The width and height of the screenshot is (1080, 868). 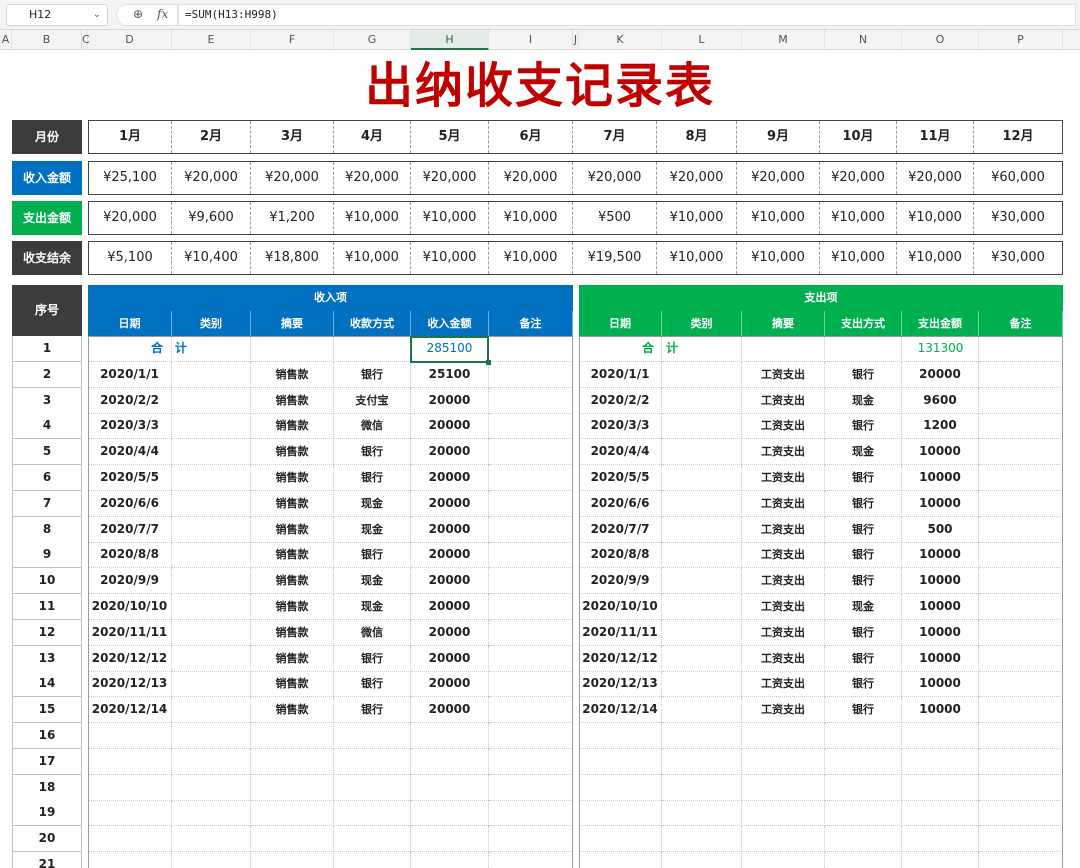 What do you see at coordinates (620, 632) in the screenshot?
I see `expense-cell: 2020/11/11` at bounding box center [620, 632].